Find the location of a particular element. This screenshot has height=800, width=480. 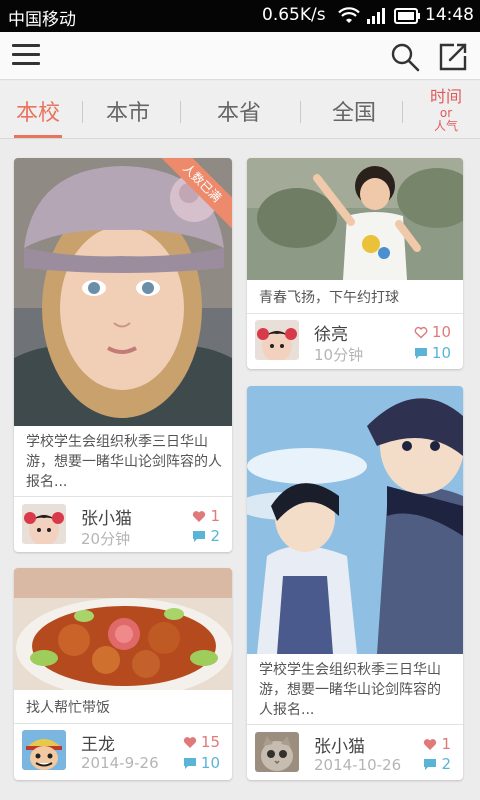

sort-toggle: 时间 or 人气 is located at coordinates (446, 110).